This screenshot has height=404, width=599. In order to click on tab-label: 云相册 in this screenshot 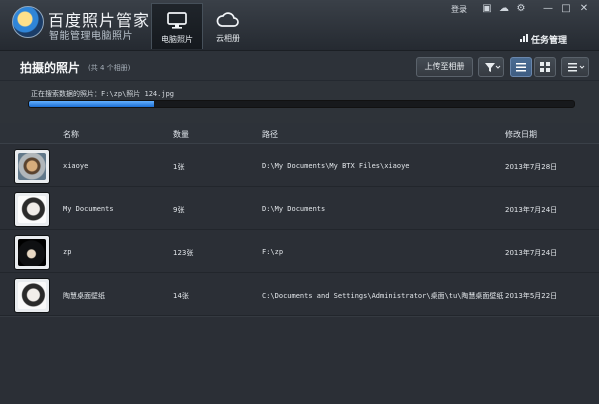, I will do `click(228, 38)`.